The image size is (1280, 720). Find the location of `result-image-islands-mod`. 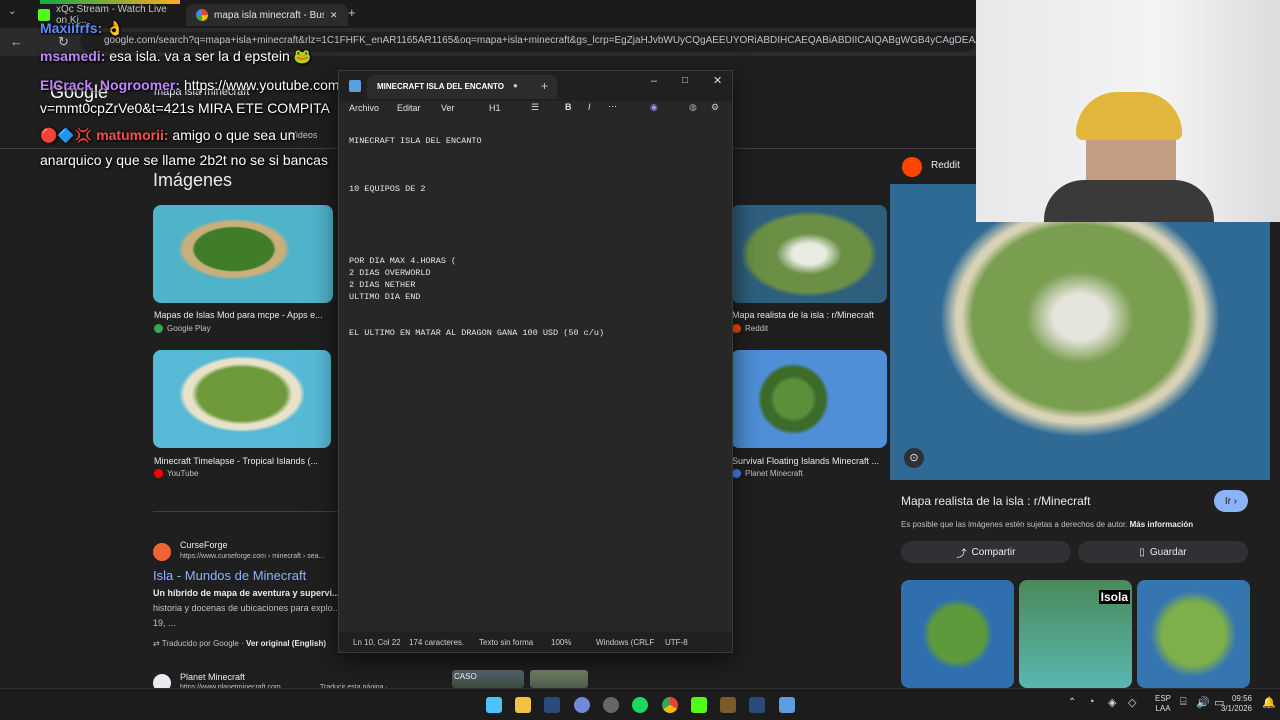

result-image-islands-mod is located at coordinates (243, 254).